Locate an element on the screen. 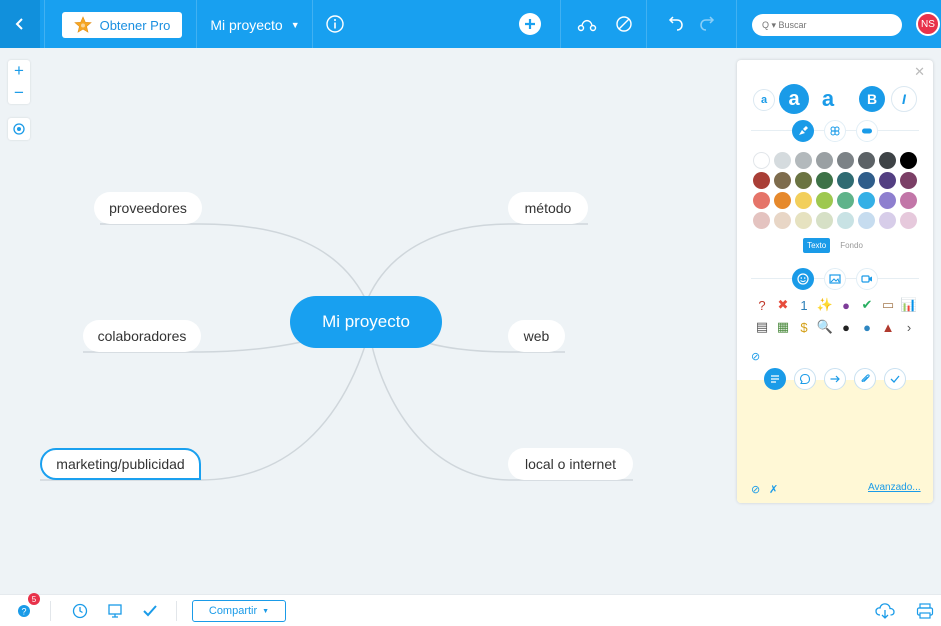 This screenshot has height=626, width=941. root-node: Mi proyecto is located at coordinates (366, 322).